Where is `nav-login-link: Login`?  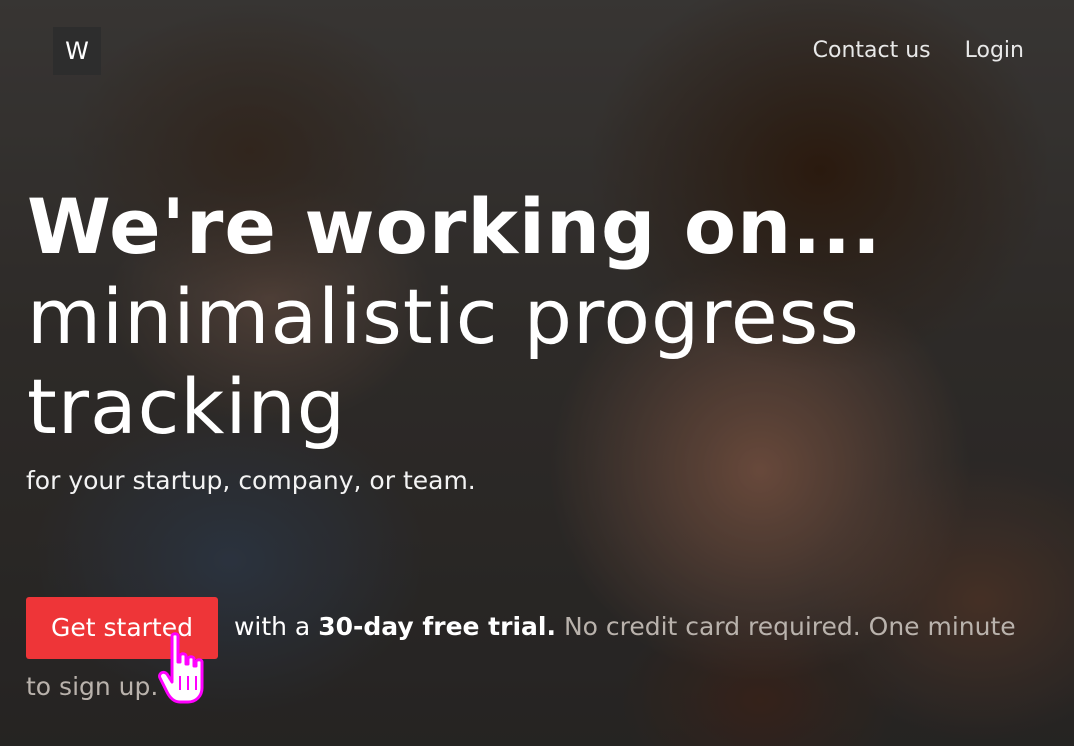 nav-login-link: Login is located at coordinates (994, 50).